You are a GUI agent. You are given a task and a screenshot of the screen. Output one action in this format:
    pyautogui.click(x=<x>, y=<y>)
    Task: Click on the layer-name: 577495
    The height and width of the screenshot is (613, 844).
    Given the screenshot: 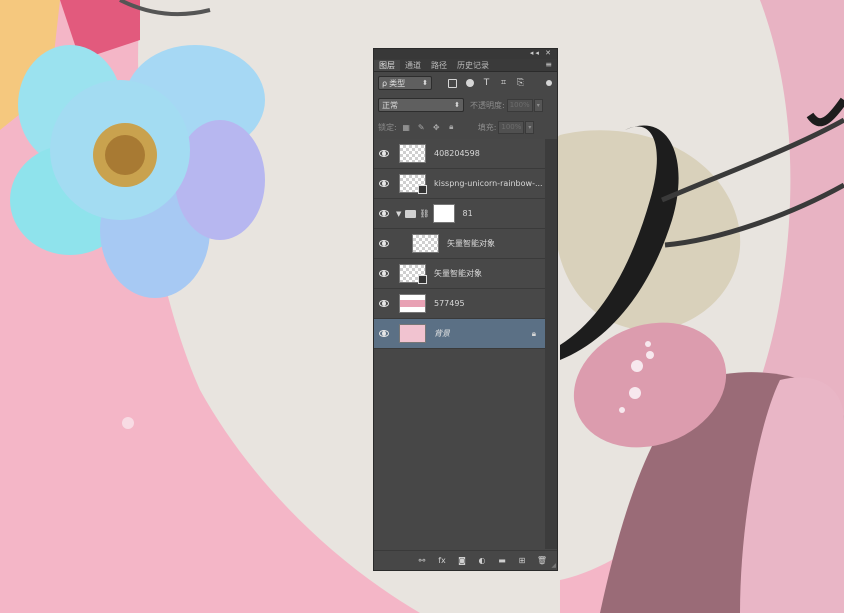 What is the action you would take?
    pyautogui.click(x=449, y=303)
    